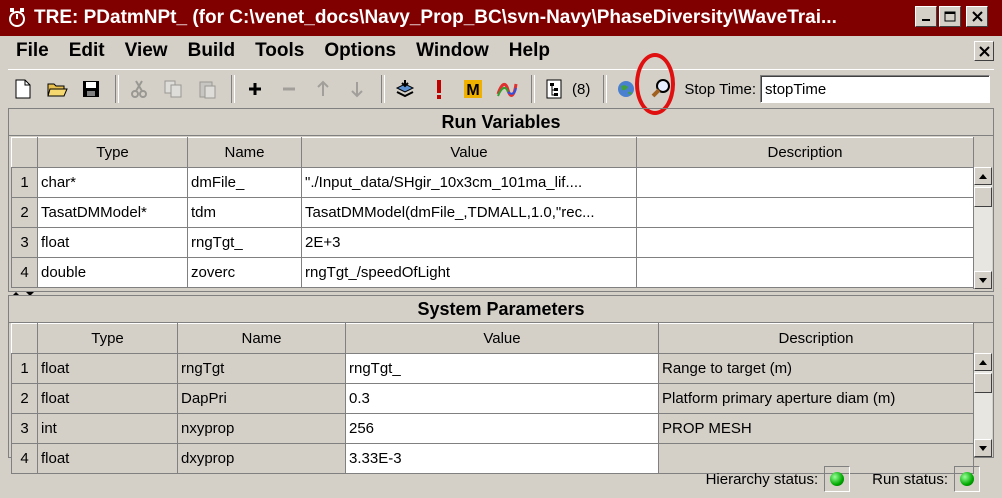  Describe the element at coordinates (627, 89) in the screenshot. I see `web-button` at that location.